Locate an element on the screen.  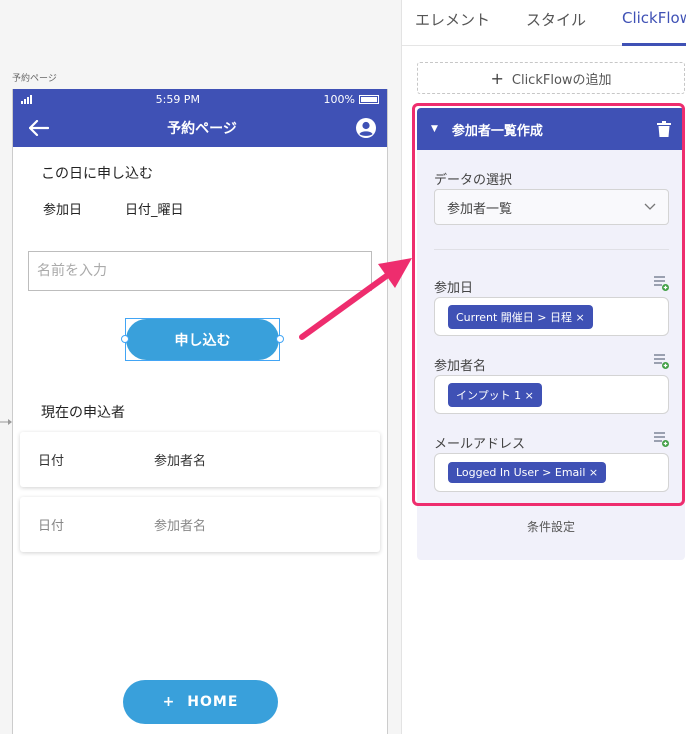
data-select-label: データの選択 is located at coordinates (473, 180).